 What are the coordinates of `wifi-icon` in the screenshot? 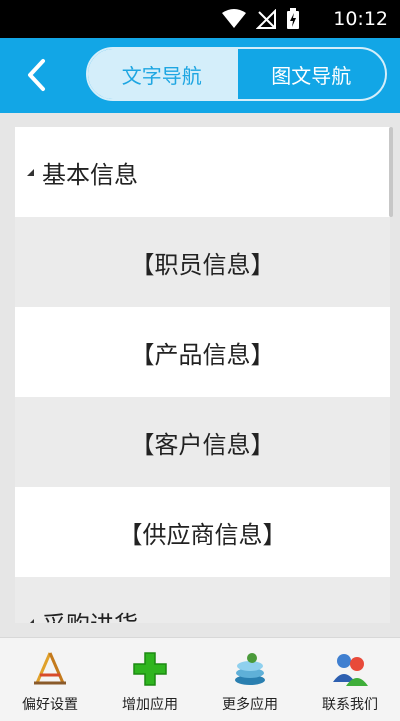 It's located at (234, 18).